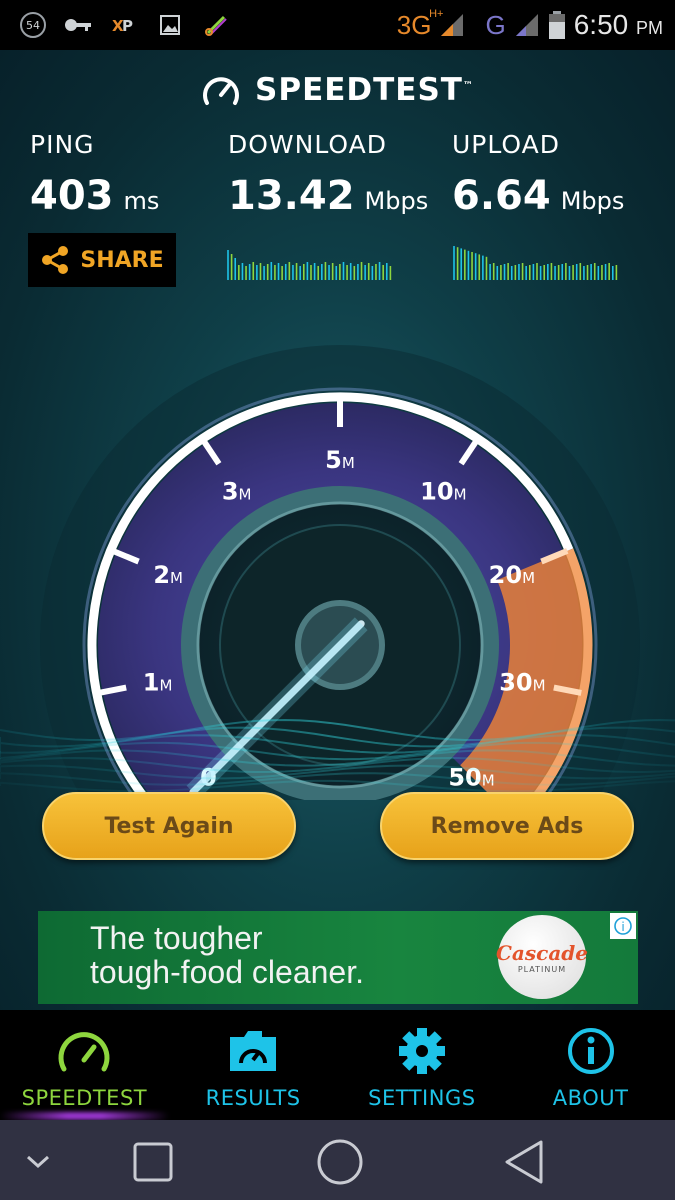 The image size is (675, 1200). What do you see at coordinates (501, 196) in the screenshot?
I see `upload-value: 6.64` at bounding box center [501, 196].